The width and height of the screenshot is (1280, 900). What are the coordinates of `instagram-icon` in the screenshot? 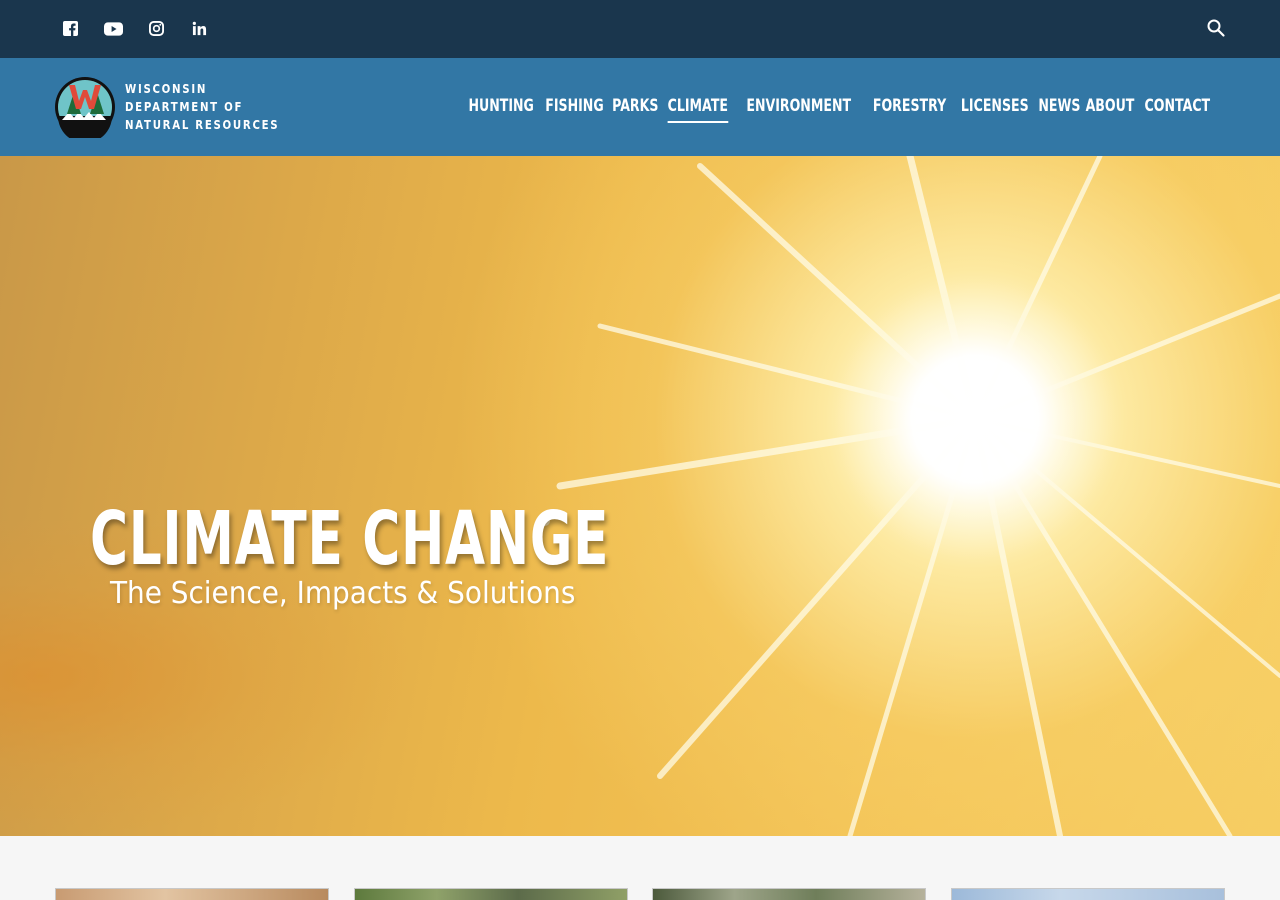 It's located at (156, 28).